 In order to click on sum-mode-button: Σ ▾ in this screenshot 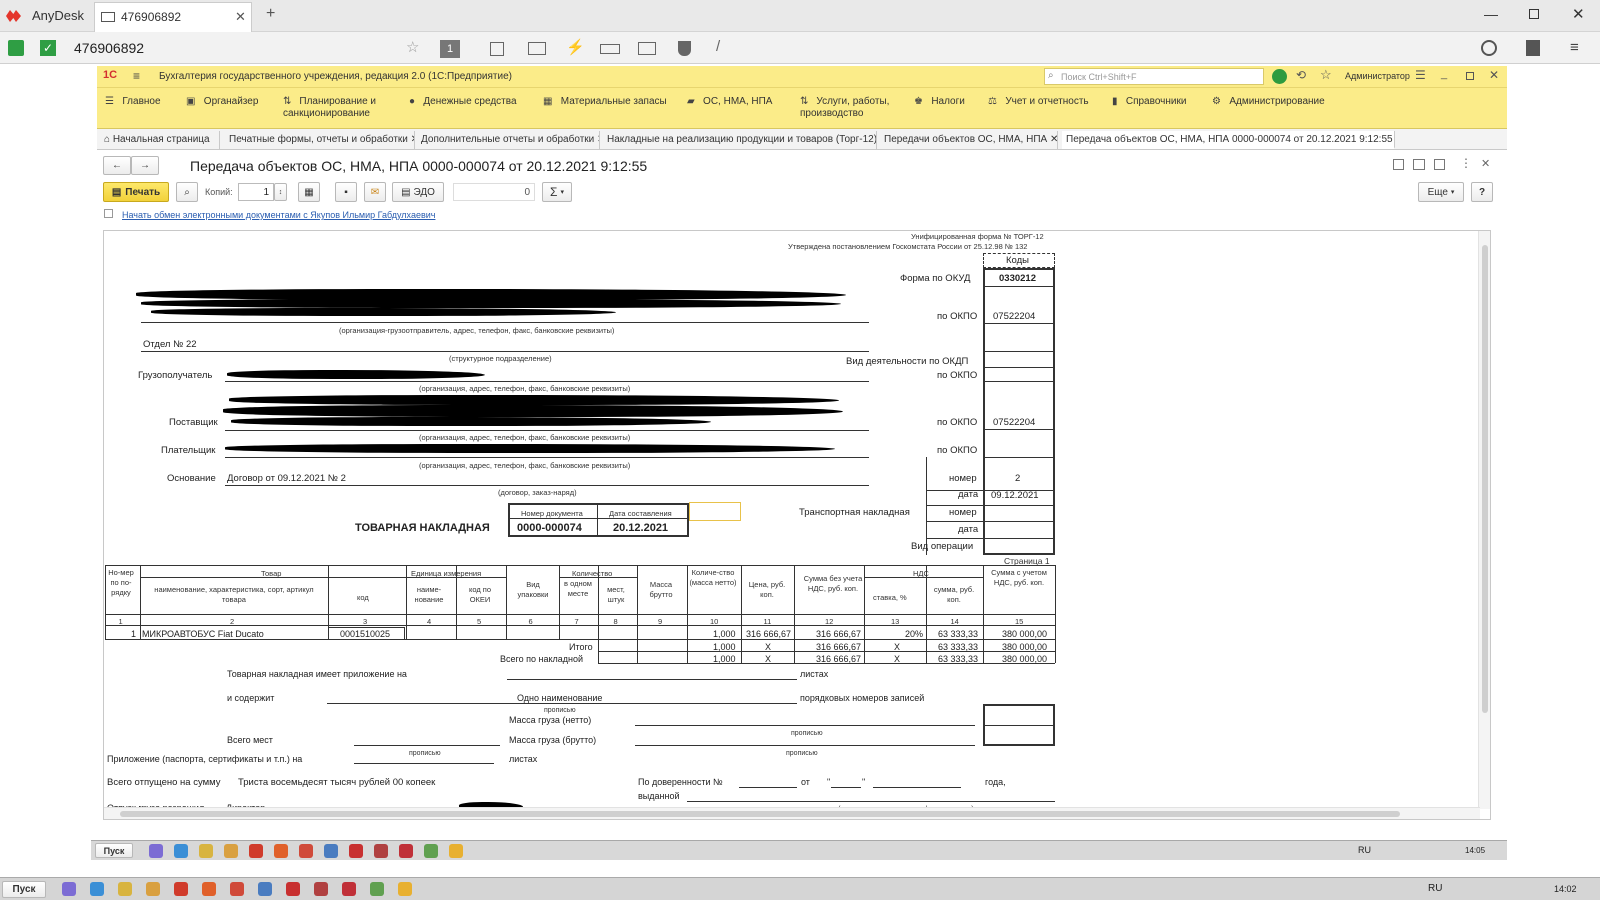, I will do `click(557, 192)`.